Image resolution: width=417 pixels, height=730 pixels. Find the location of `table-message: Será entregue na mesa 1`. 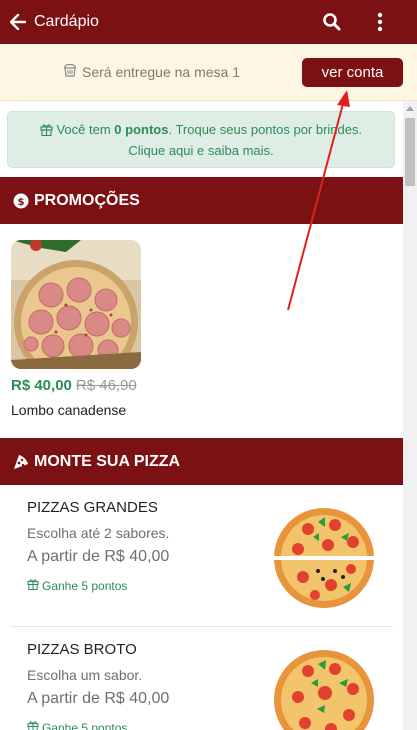

table-message: Será entregue na mesa 1 is located at coordinates (151, 71).